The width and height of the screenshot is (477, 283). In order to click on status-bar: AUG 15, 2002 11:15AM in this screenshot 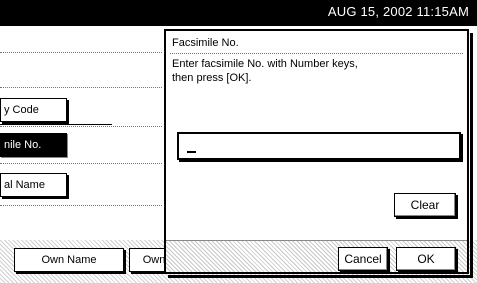, I will do `click(238, 13)`.